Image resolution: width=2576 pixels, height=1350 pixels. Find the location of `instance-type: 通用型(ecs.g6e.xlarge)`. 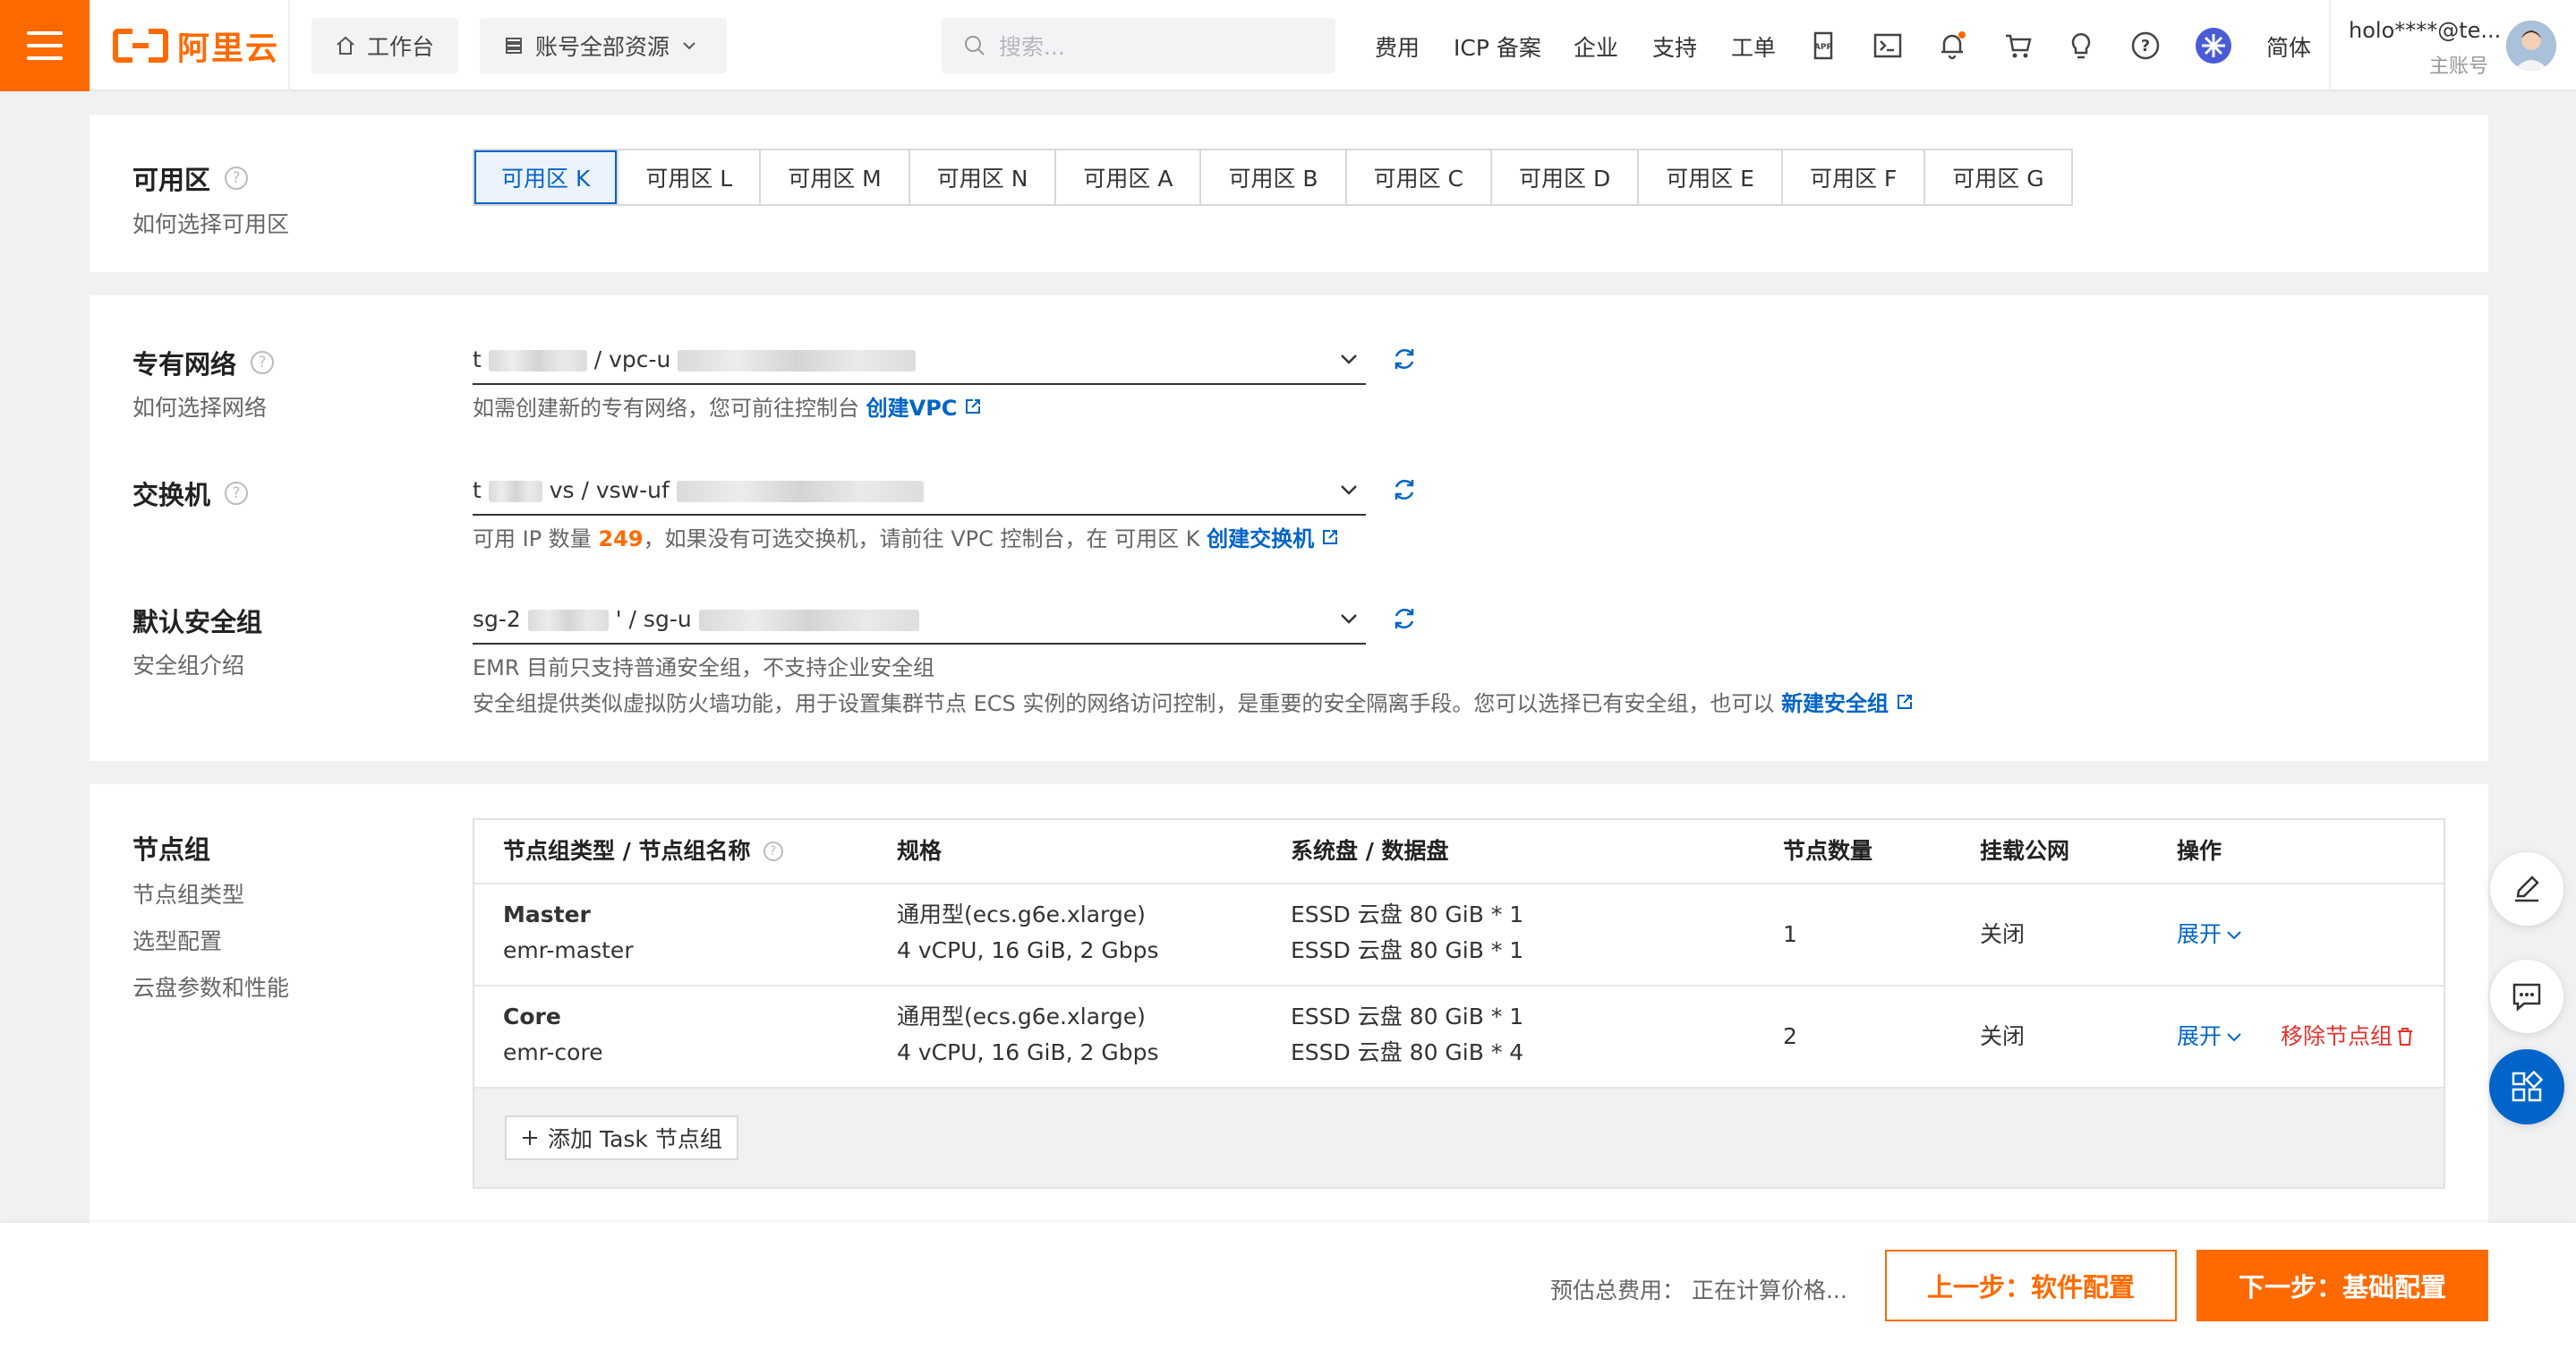

instance-type: 通用型(ecs.g6e.xlarge) is located at coordinates (1021, 1017).